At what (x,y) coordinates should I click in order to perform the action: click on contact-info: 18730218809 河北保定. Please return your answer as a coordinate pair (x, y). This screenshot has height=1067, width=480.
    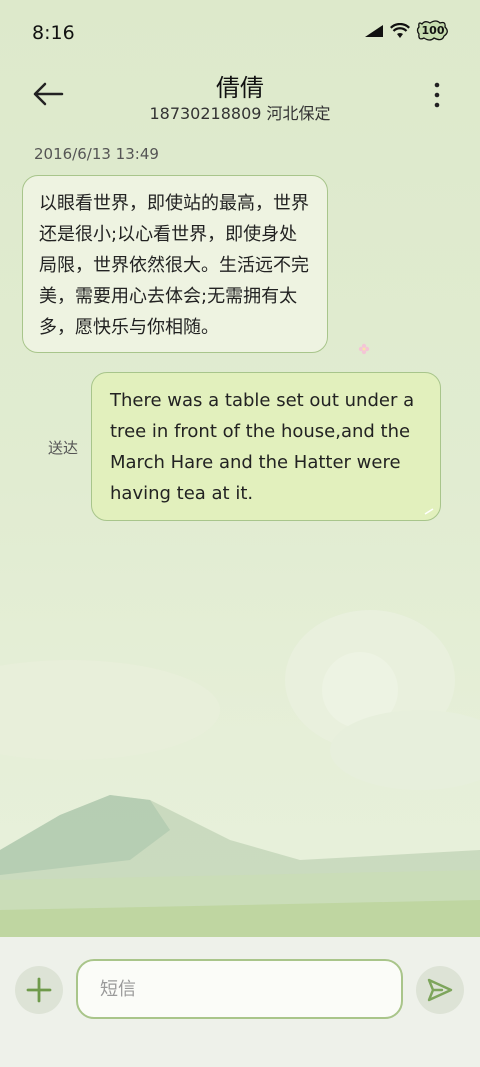
    Looking at the image, I should click on (240, 113).